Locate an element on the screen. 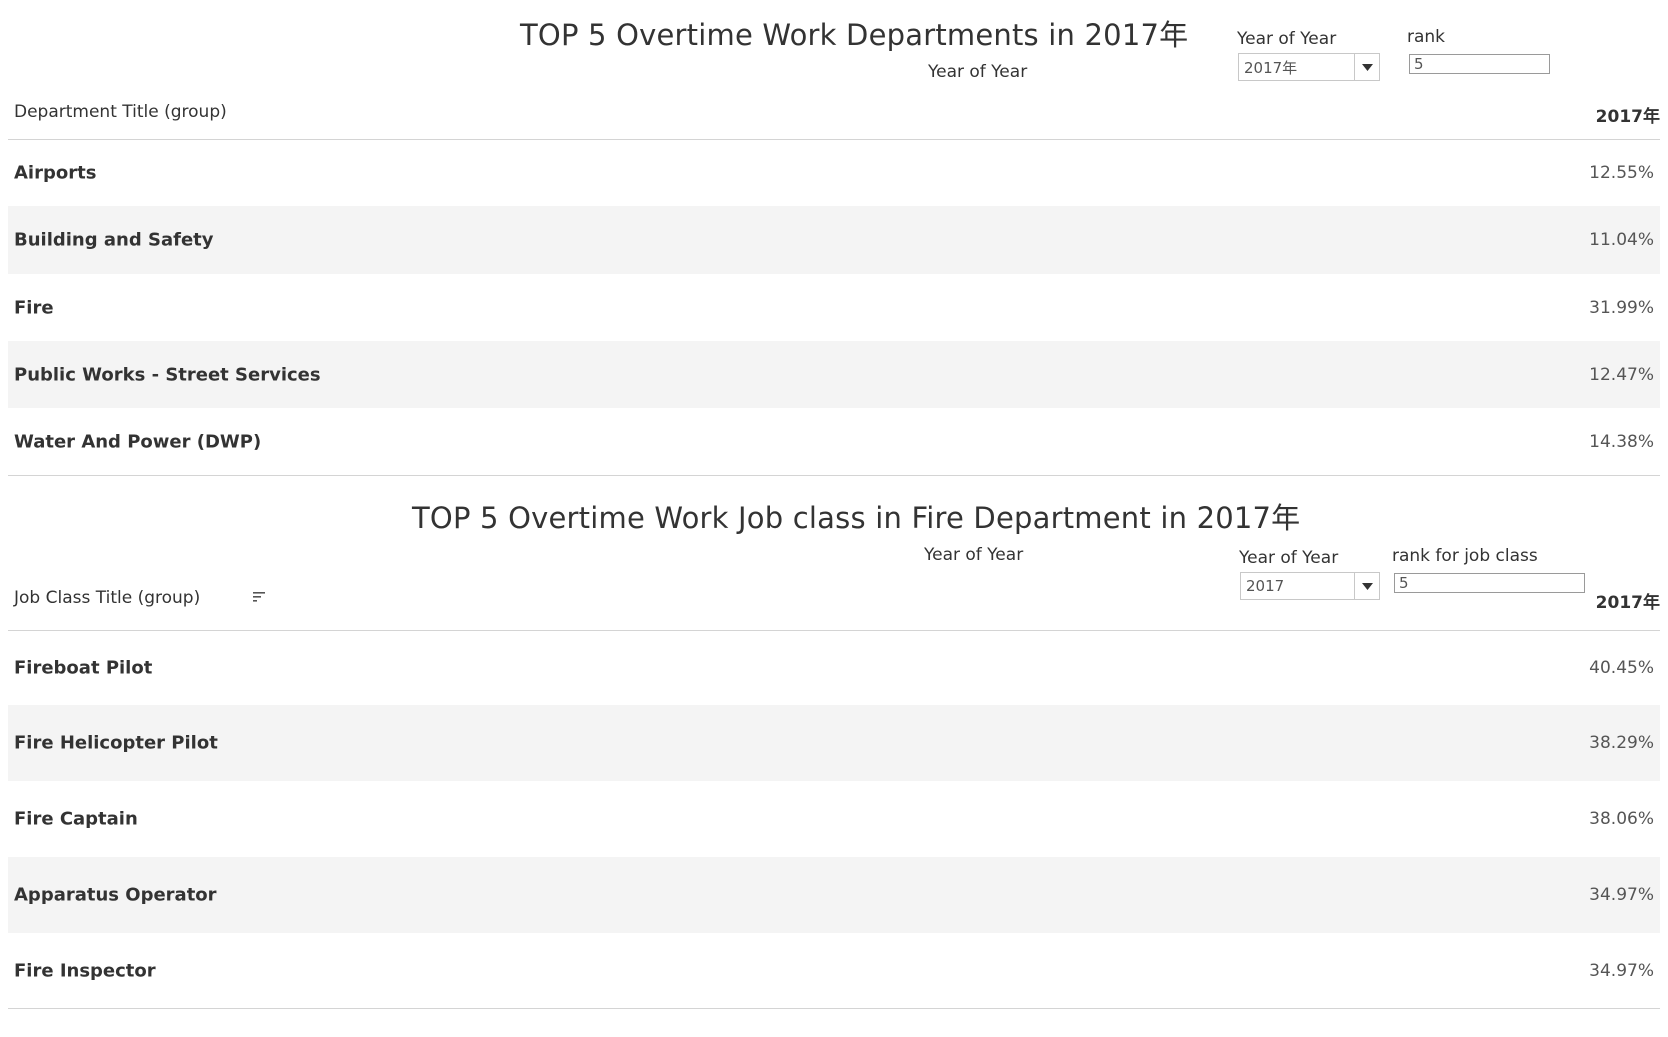  overtime-percent: 14.38% is located at coordinates (1621, 441).